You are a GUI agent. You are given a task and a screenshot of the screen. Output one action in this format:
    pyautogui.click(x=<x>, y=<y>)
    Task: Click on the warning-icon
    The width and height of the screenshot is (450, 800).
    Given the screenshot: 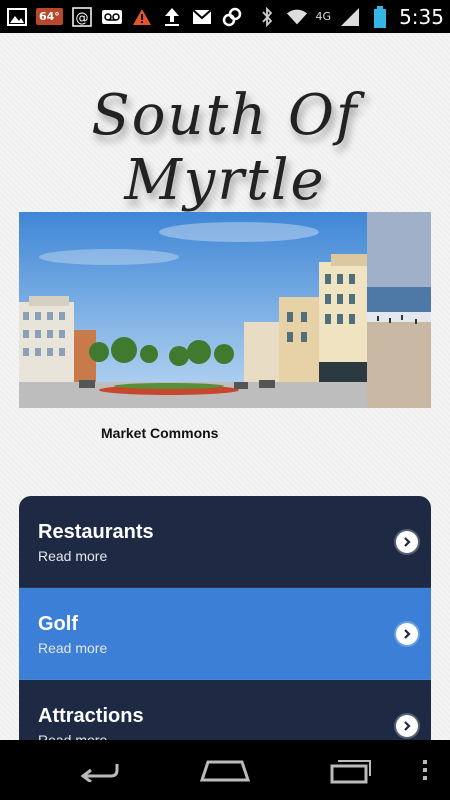 What is the action you would take?
    pyautogui.click(x=142, y=17)
    